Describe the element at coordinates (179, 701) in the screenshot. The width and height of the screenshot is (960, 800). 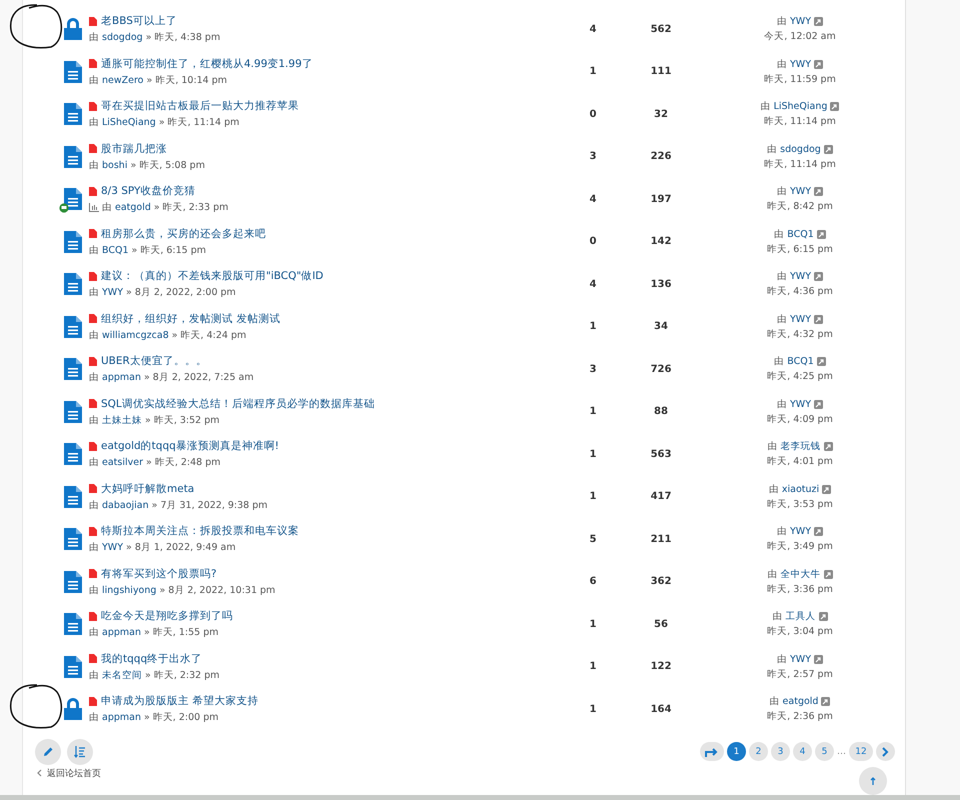
I see `topic-title: 申请成为股版版主 希望大家支持` at that location.